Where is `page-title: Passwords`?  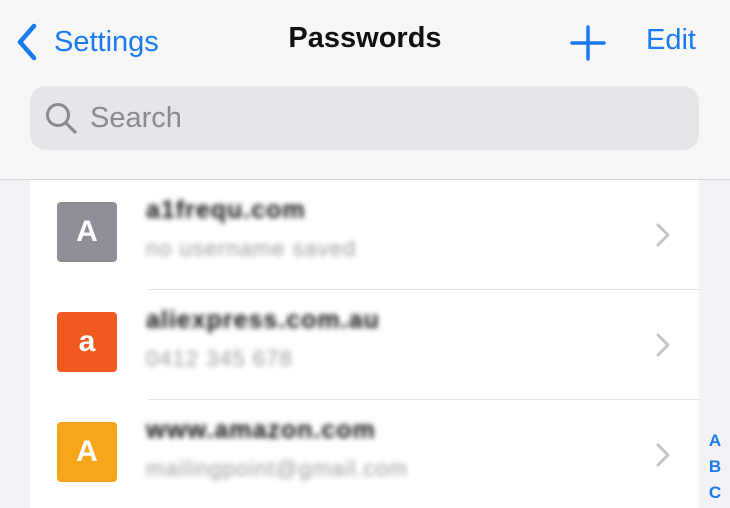
page-title: Passwords is located at coordinates (365, 38).